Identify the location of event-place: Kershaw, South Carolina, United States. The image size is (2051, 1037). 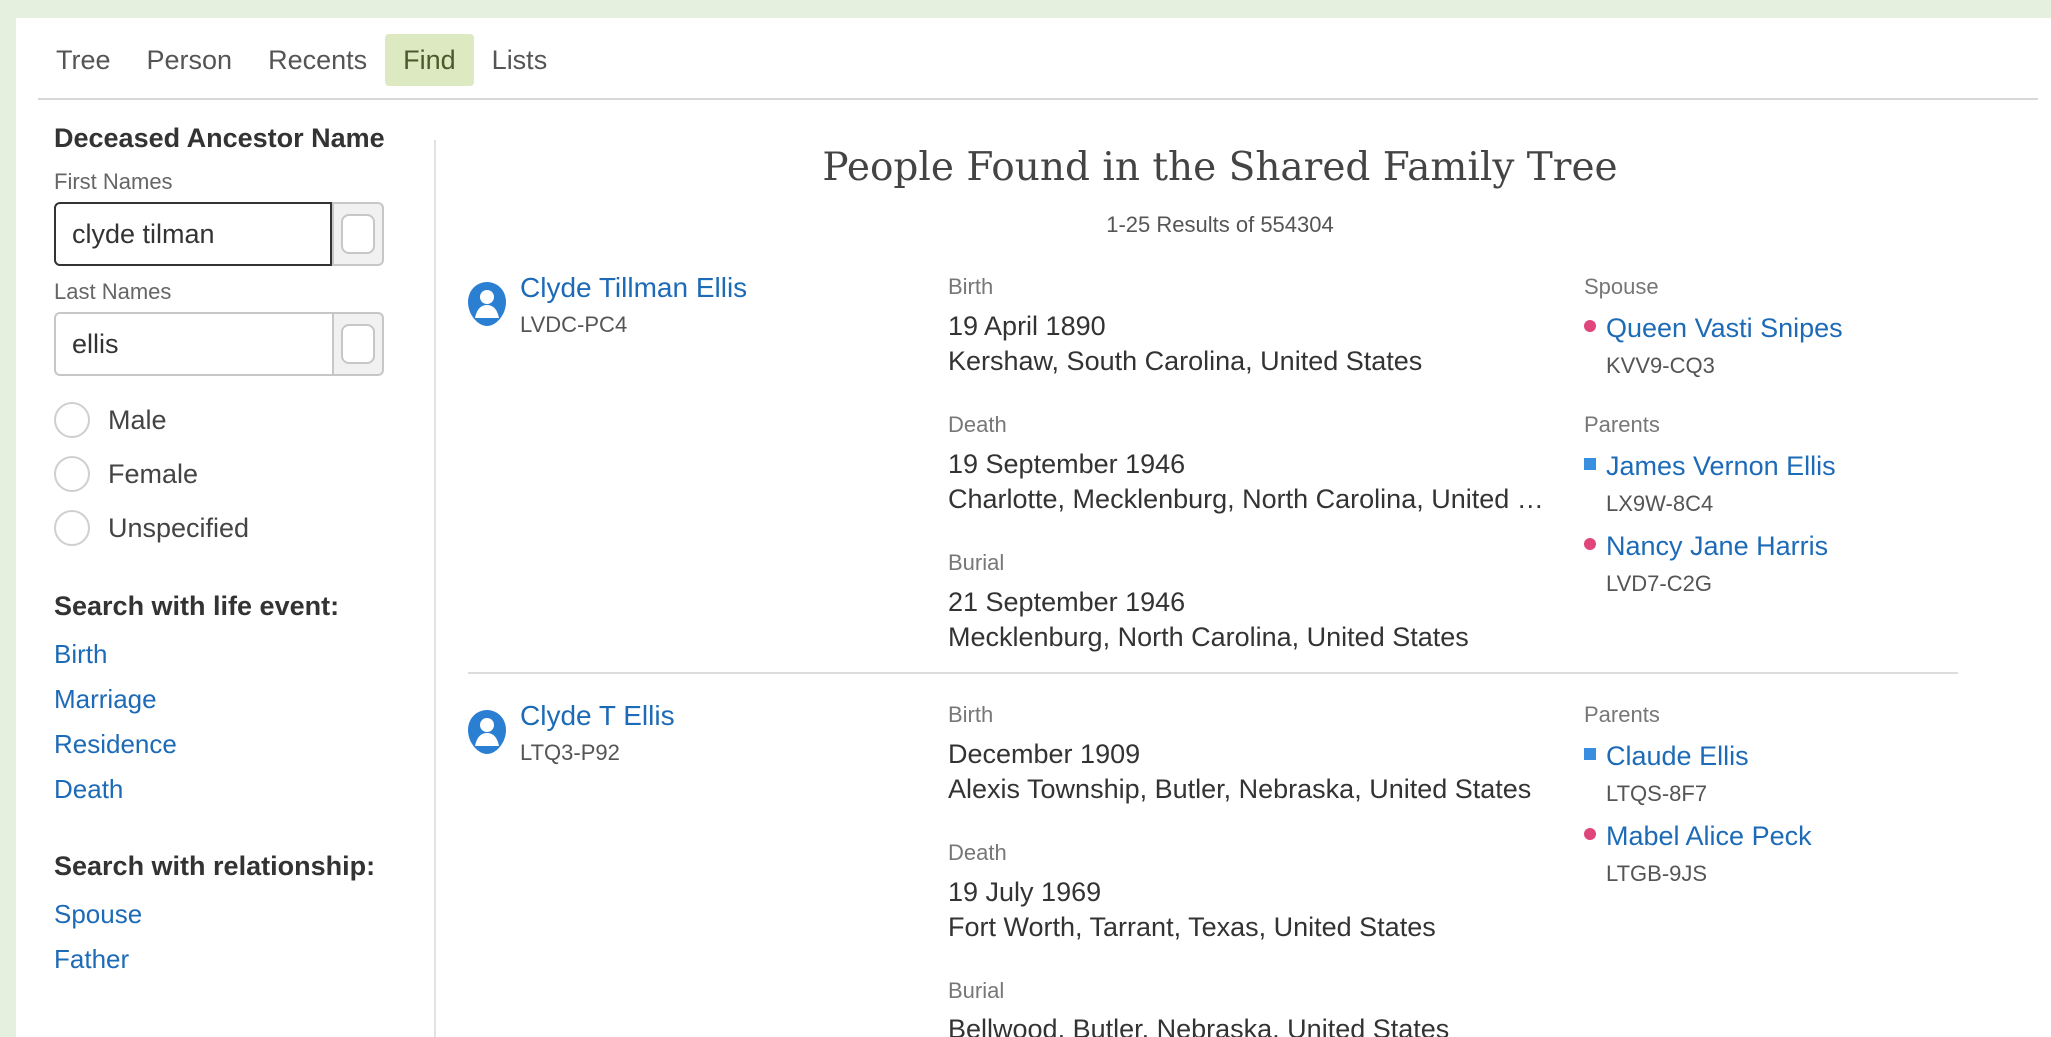
(1185, 361).